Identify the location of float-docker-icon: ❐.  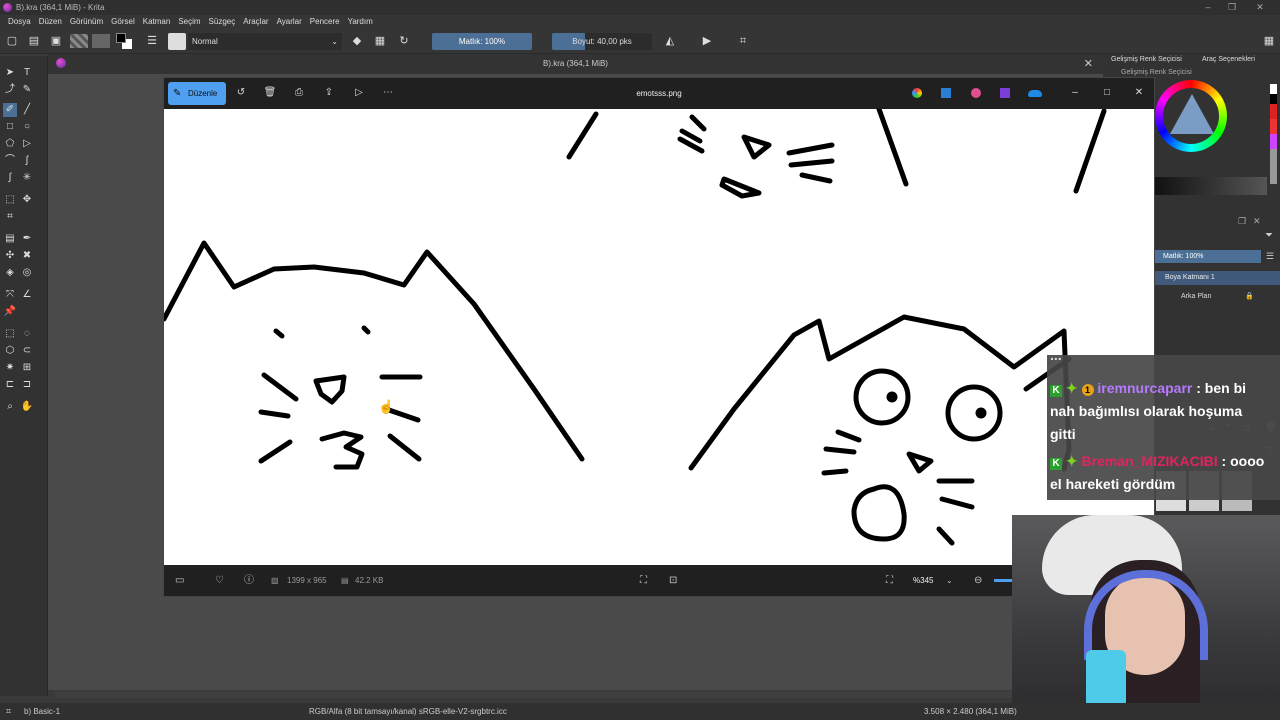
(1242, 221).